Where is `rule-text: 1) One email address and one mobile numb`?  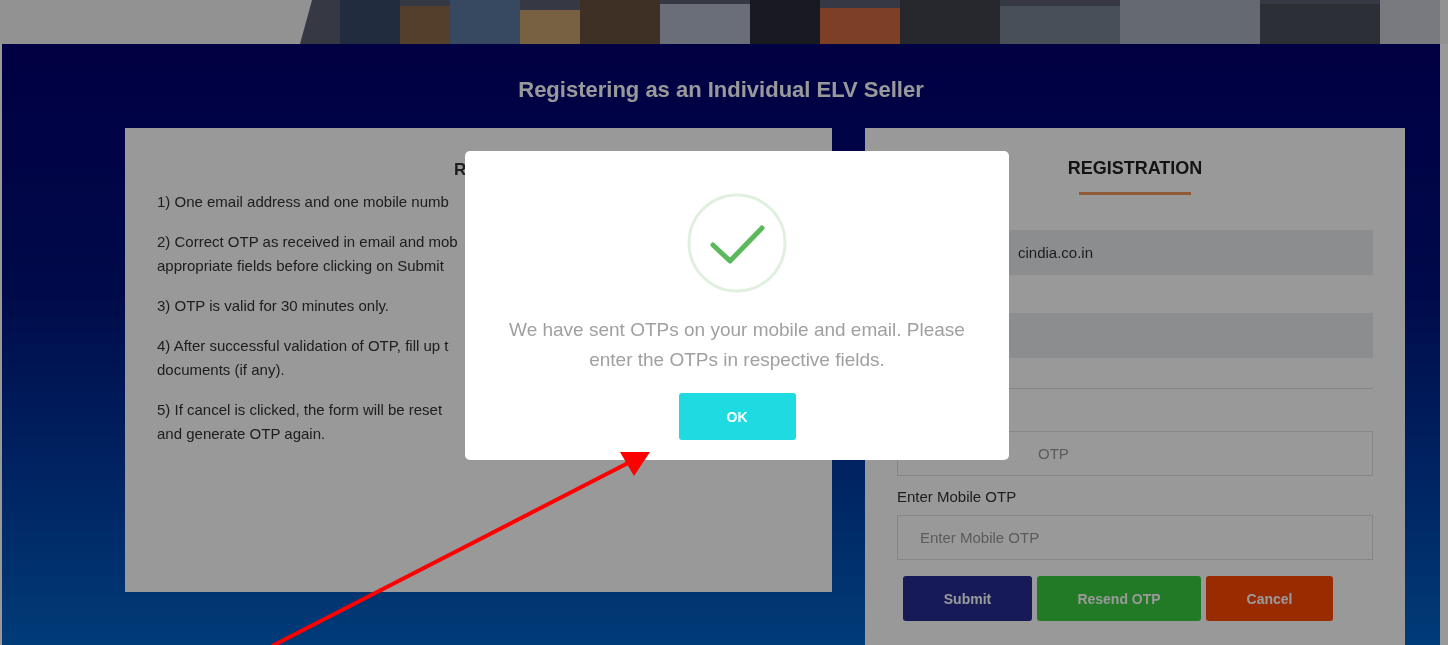 rule-text: 1) One email address and one mobile numb is located at coordinates (303, 202).